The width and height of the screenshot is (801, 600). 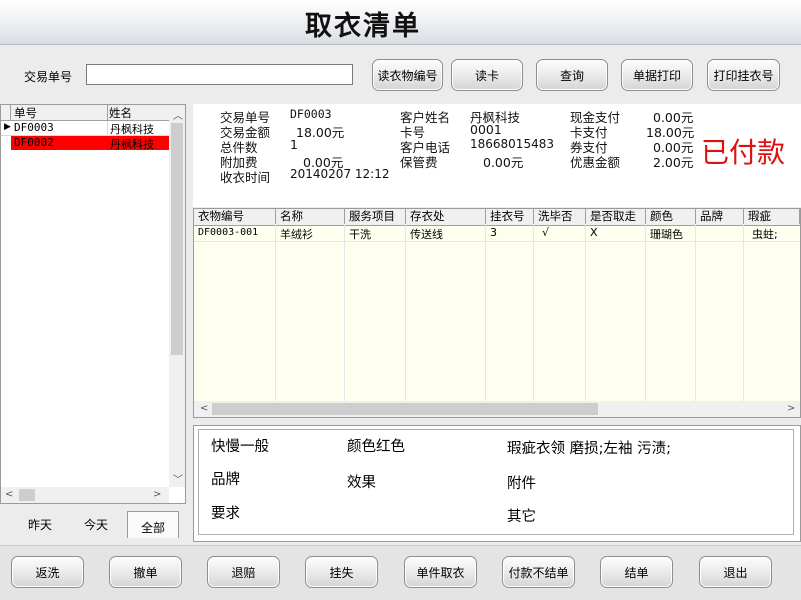 I want to click on col-clothes-id: 衣物编号, so click(x=235, y=216).